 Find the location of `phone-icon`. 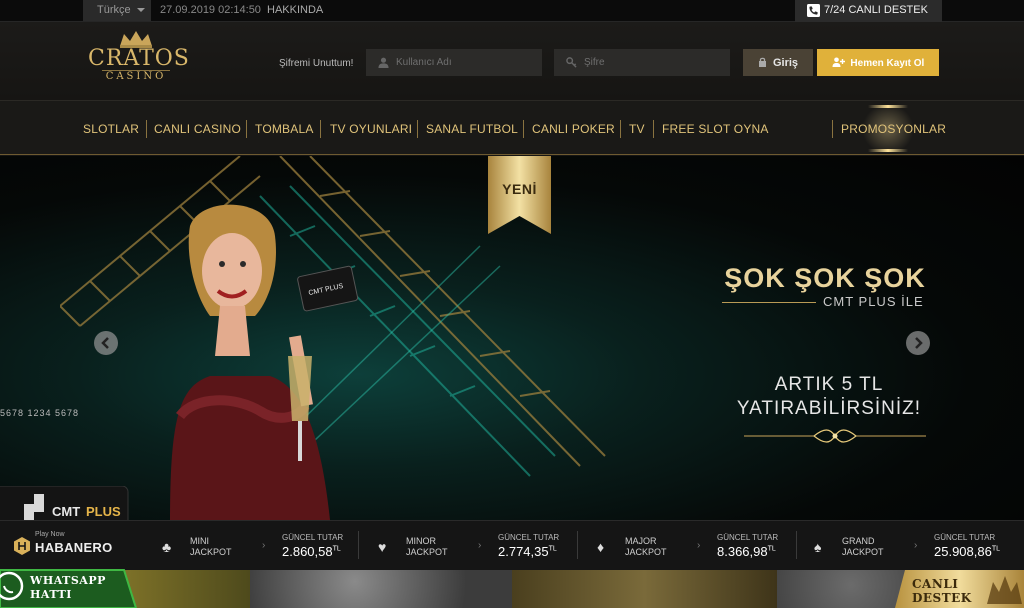

phone-icon is located at coordinates (813, 10).